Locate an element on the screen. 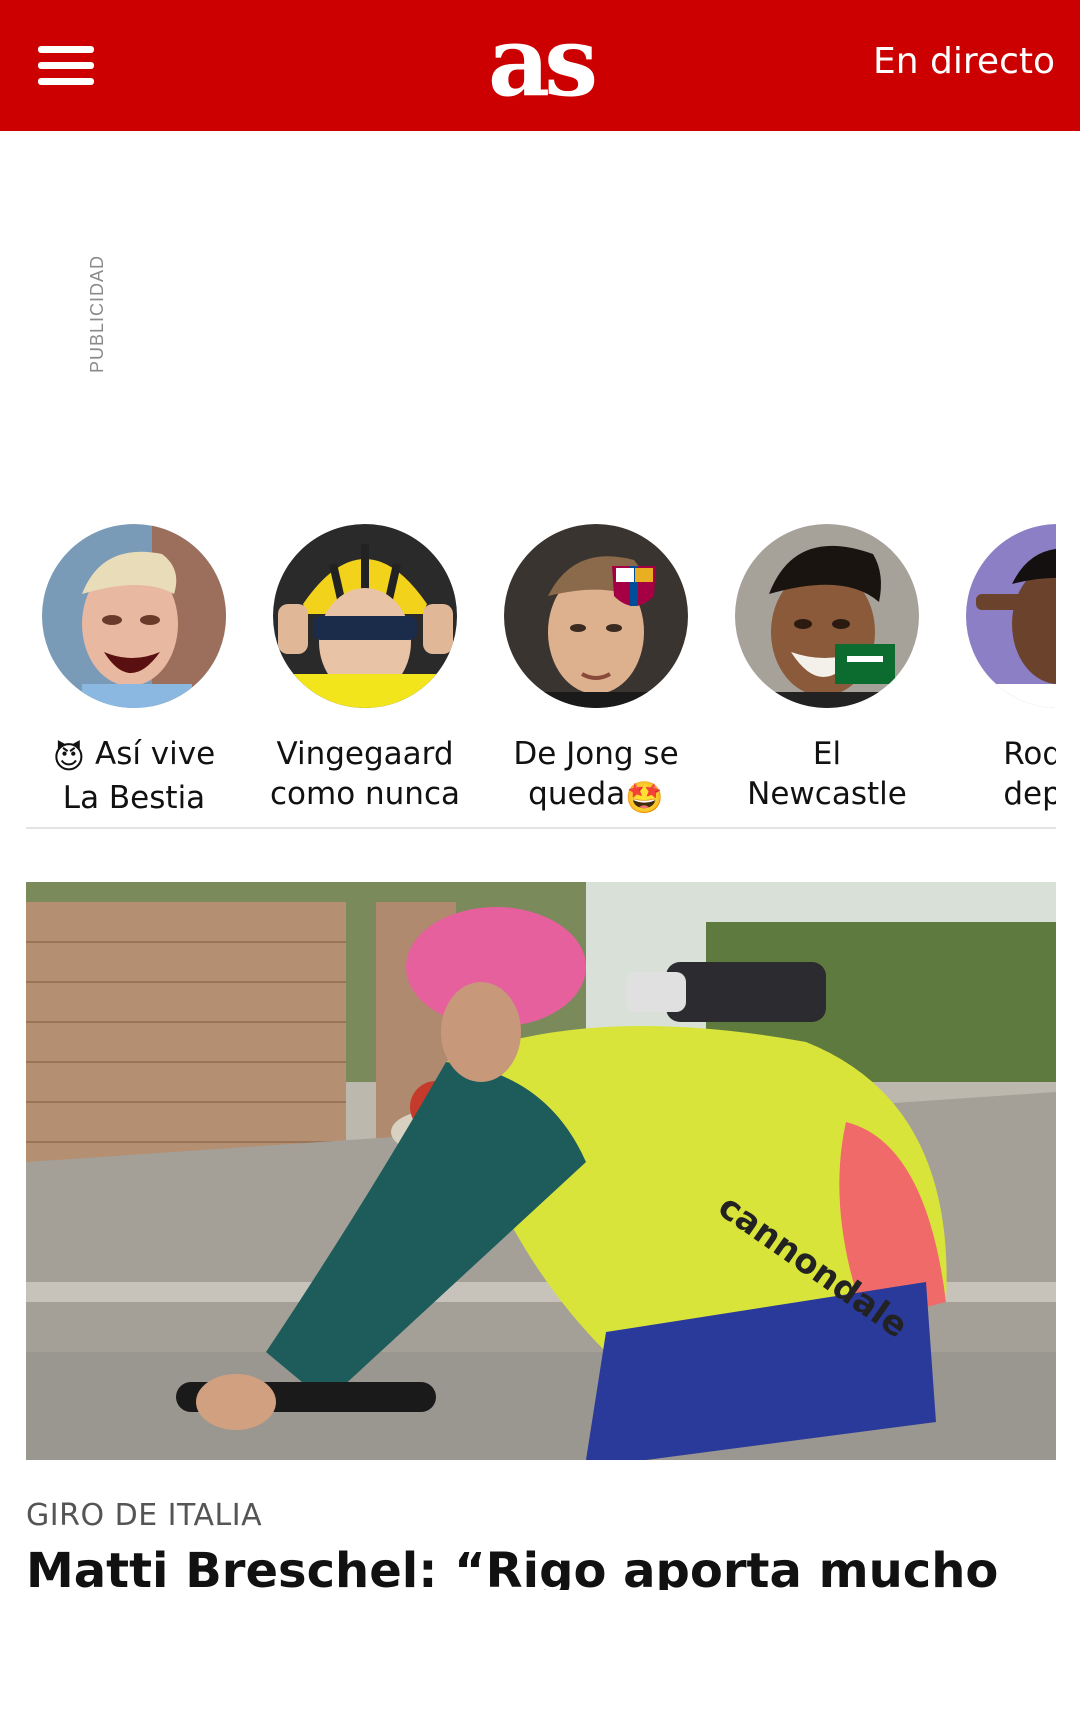  story-label-line2: como nunca is located at coordinates (364, 794).